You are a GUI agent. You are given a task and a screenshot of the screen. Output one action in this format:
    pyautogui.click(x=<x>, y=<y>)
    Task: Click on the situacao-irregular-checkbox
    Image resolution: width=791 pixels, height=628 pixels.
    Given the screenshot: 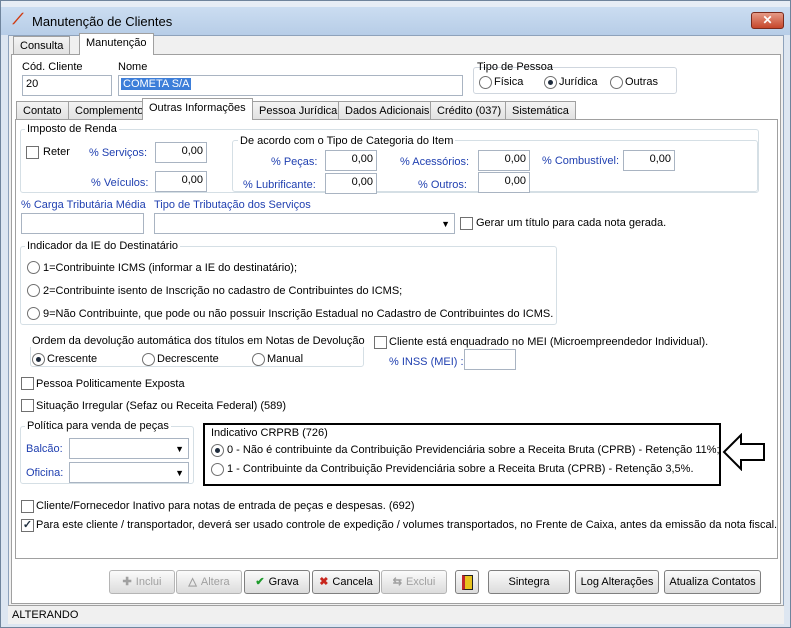 What is the action you would take?
    pyautogui.click(x=27, y=405)
    